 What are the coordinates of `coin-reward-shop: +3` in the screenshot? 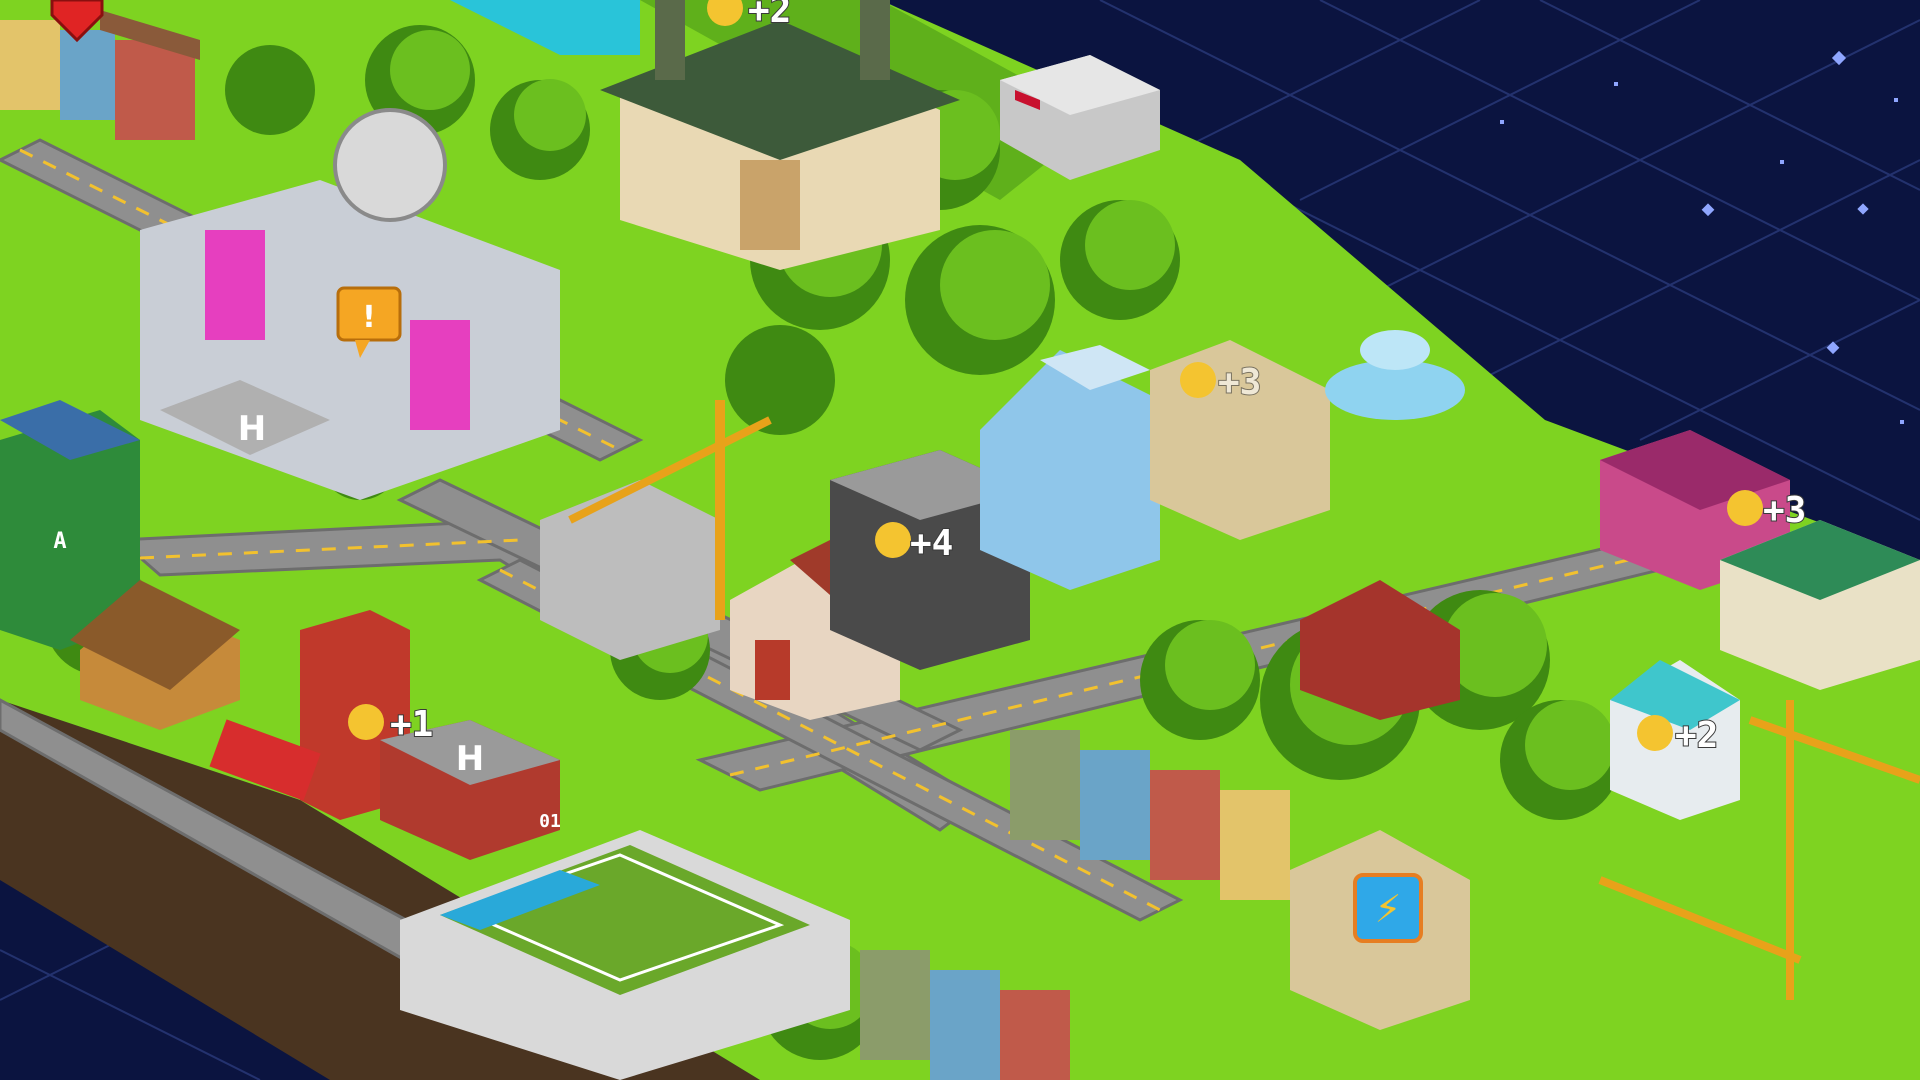 It's located at (1767, 510).